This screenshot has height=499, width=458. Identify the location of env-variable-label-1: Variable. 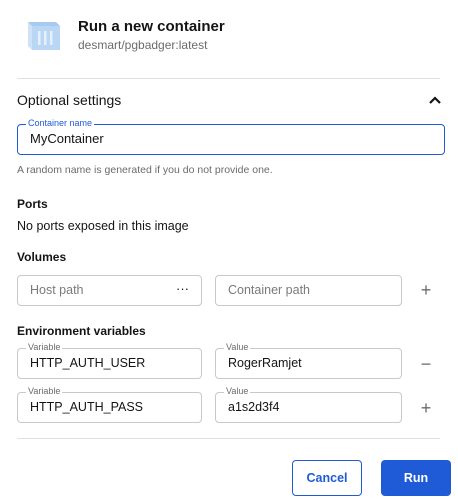
(44, 347).